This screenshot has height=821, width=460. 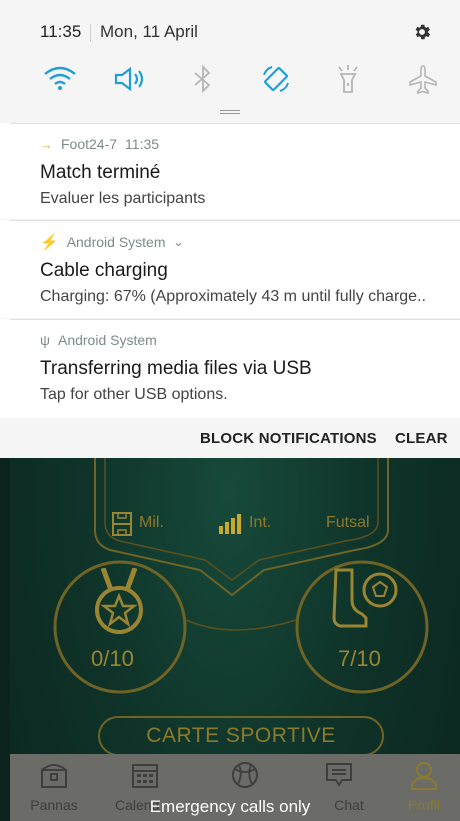 I want to click on qs-bluetooth-toggle, so click(x=203, y=79).